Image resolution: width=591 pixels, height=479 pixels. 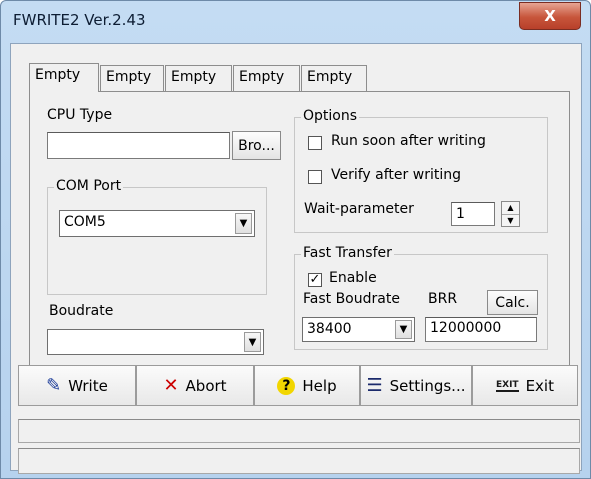 I want to click on options-label: Options, so click(x=330, y=116).